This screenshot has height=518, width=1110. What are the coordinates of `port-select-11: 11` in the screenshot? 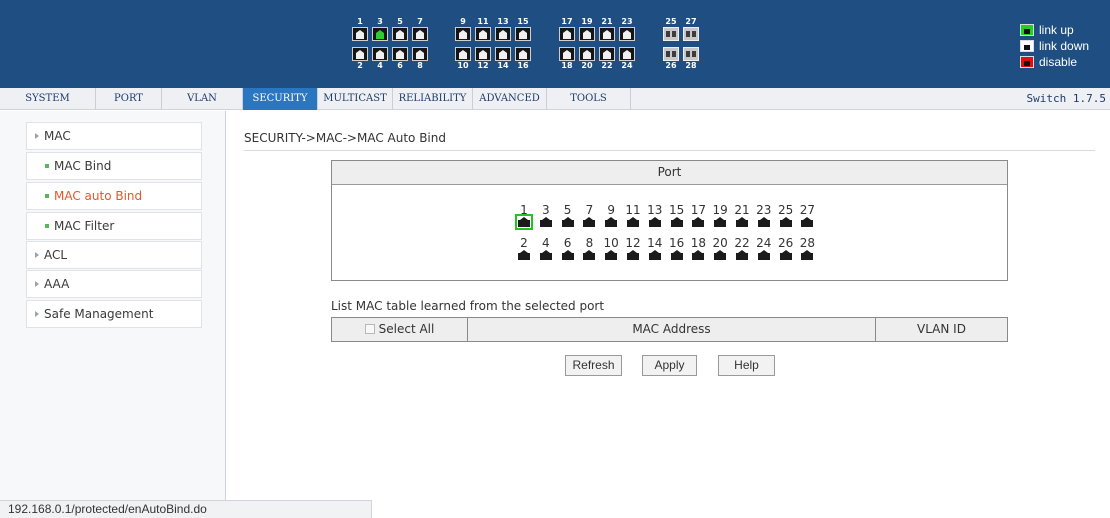 It's located at (633, 215).